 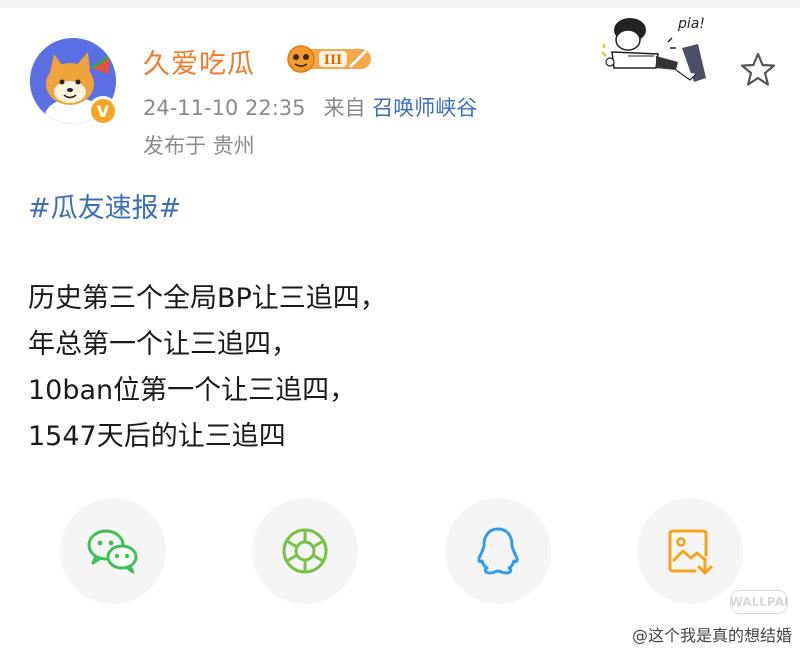 I want to click on save-image-icon, so click(x=690, y=552).